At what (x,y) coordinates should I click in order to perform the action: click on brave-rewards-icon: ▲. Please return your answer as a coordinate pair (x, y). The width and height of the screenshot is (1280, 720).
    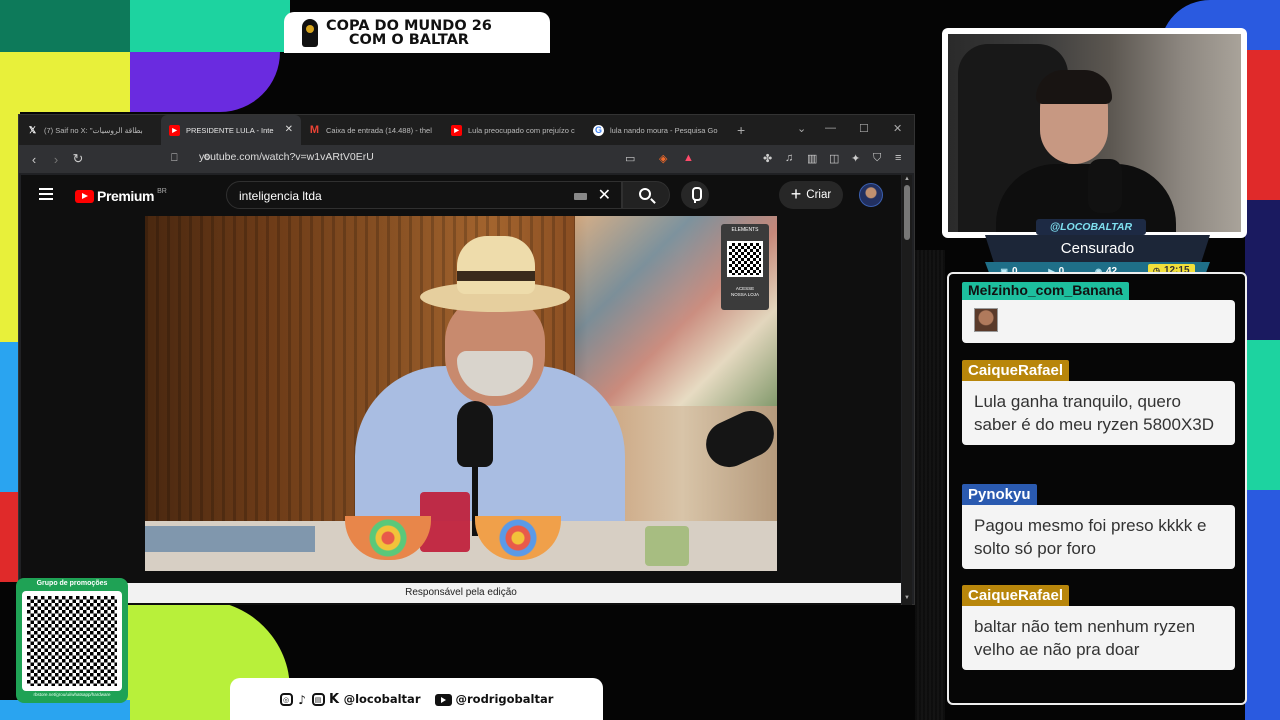
    Looking at the image, I should click on (688, 158).